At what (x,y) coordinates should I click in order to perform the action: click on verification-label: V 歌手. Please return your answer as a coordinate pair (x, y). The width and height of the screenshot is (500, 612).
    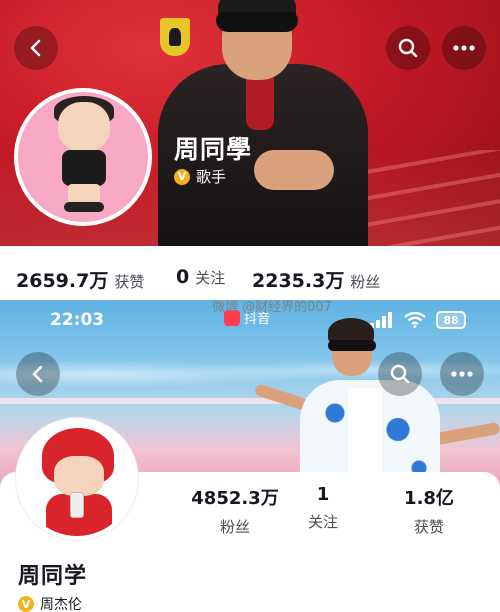
    Looking at the image, I should click on (200, 176).